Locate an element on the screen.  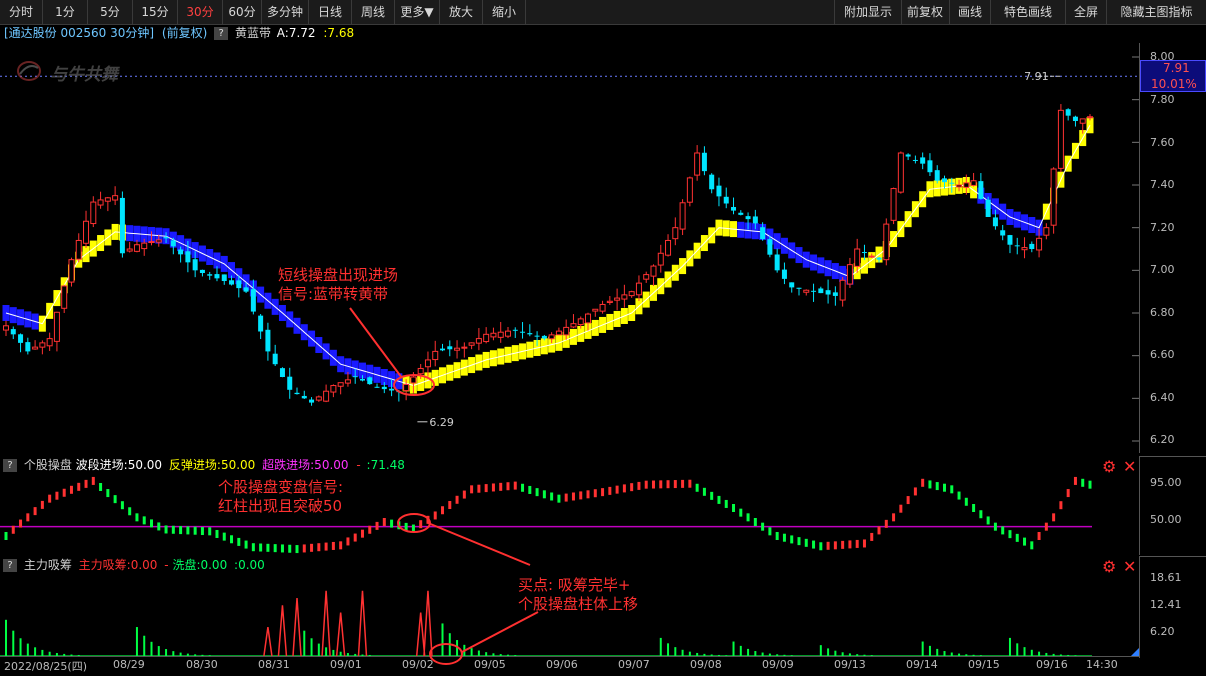
date-label: 2022/08/25(四) is located at coordinates (45, 666).